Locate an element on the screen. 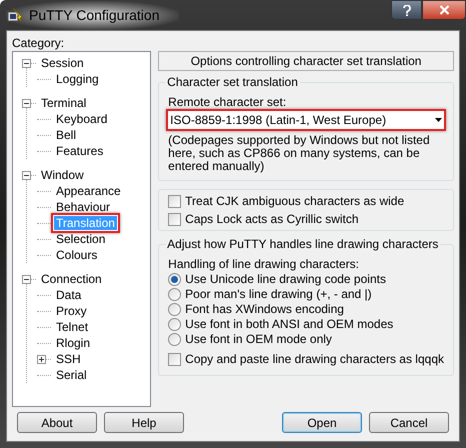 The height and width of the screenshot is (448, 466). tree-item: Serial is located at coordinates (71, 375).